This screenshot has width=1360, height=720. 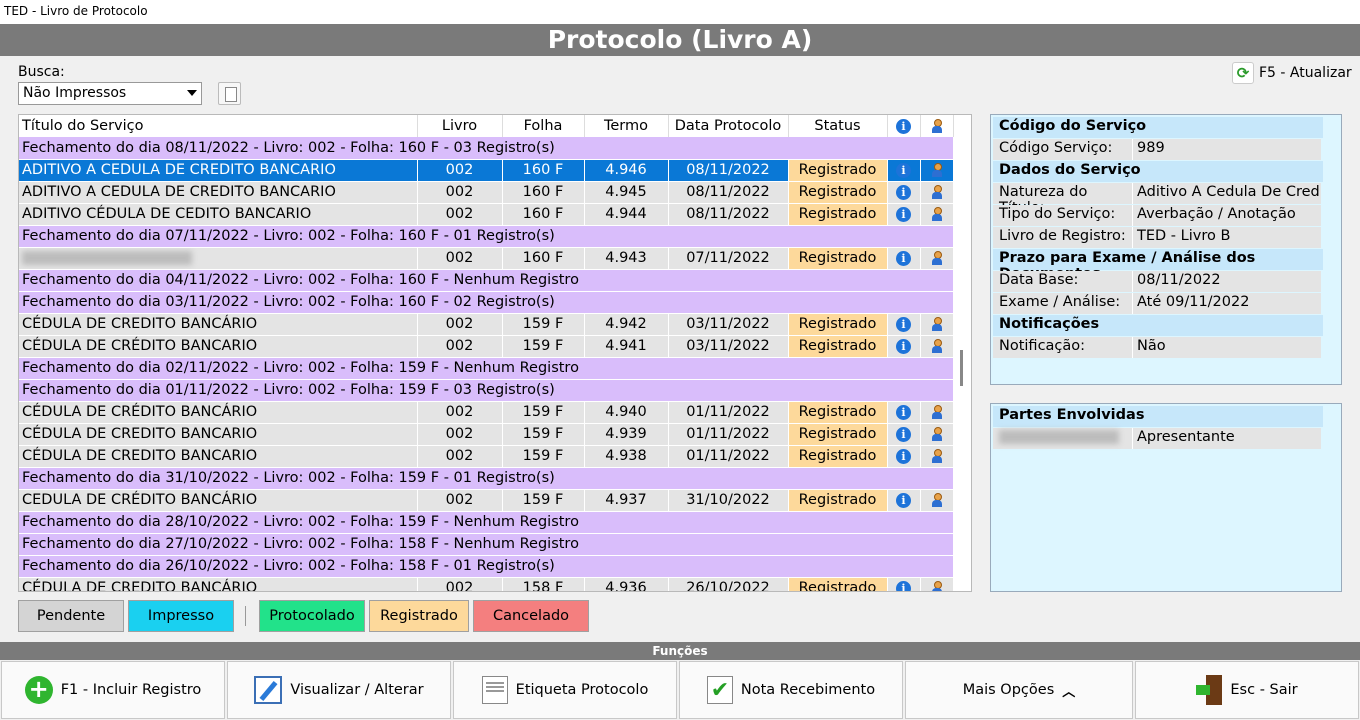 What do you see at coordinates (218, 126) in the screenshot?
I see `col-titulo: Título do Serviço` at bounding box center [218, 126].